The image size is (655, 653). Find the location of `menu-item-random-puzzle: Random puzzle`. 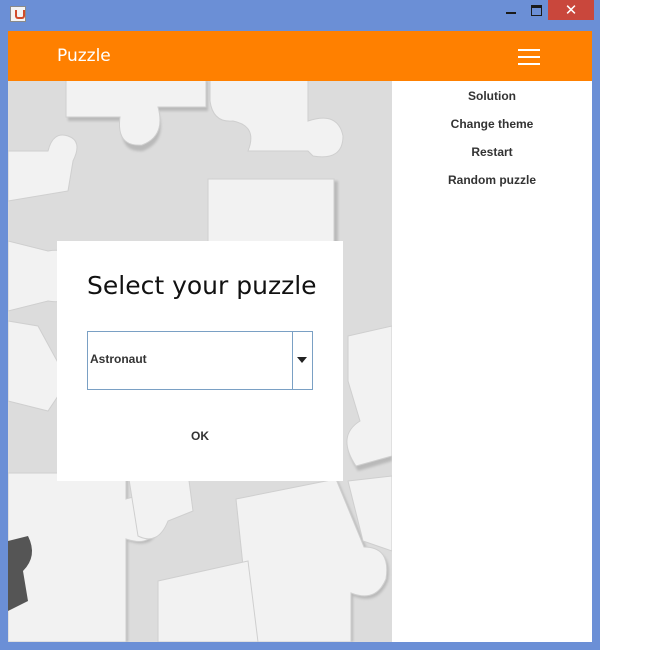

menu-item-random-puzzle: Random puzzle is located at coordinates (492, 180).